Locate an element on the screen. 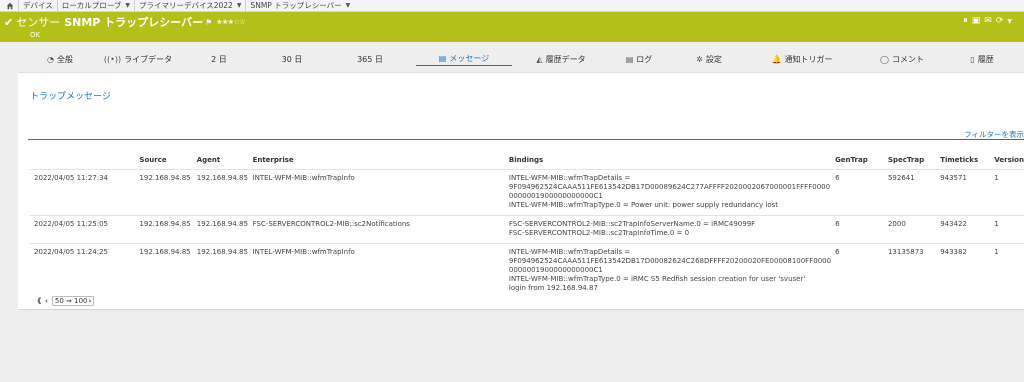  column-header-time is located at coordinates (82, 160).